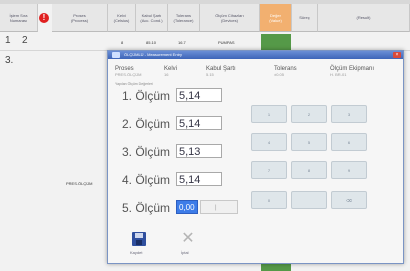  I want to click on info-kelvi-value: 16, so click(166, 74).